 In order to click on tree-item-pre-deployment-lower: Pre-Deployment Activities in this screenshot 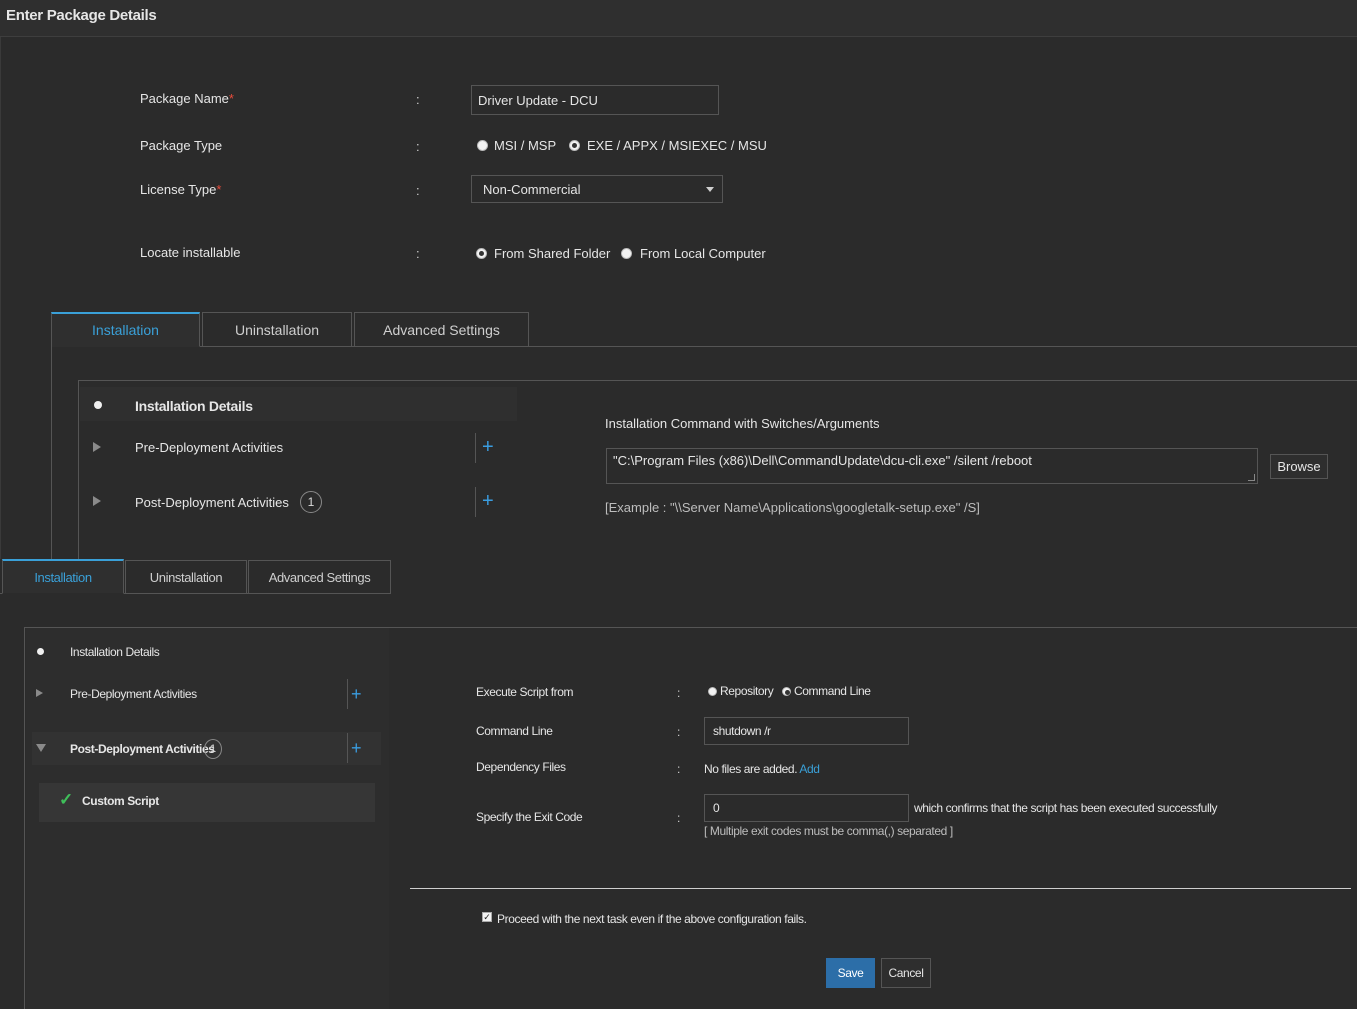, I will do `click(133, 694)`.